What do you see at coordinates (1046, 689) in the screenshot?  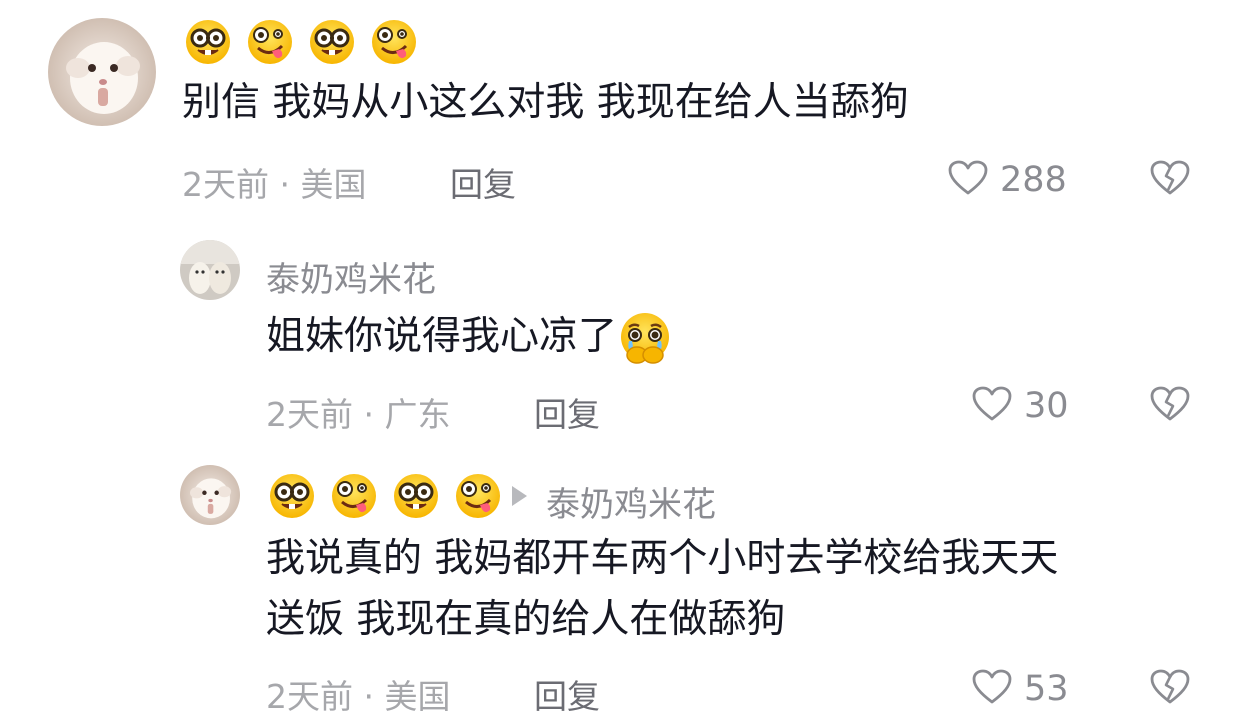 I see `like-count: 53` at bounding box center [1046, 689].